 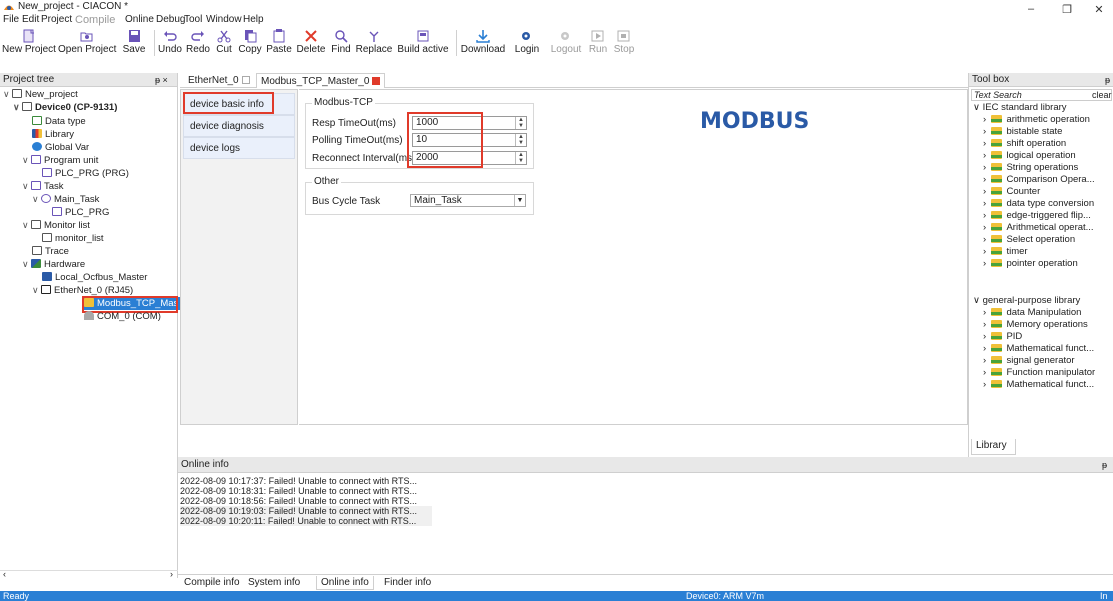 What do you see at coordinates (139, 19) in the screenshot?
I see `menu-online: Online` at bounding box center [139, 19].